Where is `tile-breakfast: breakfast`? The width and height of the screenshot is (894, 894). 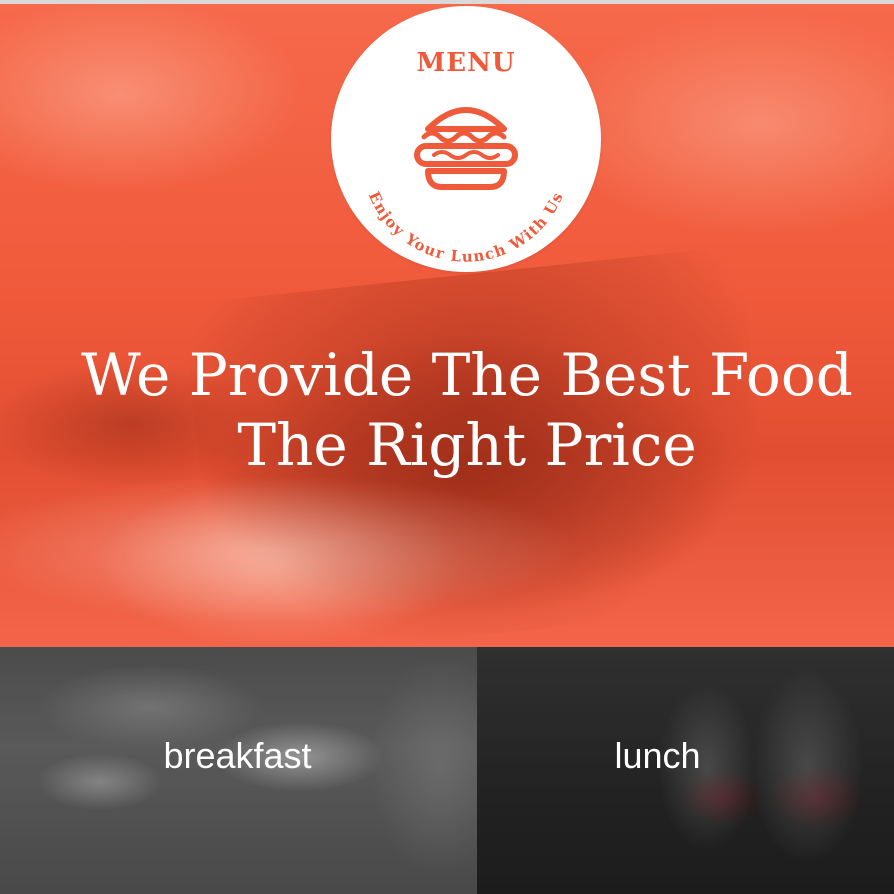
tile-breakfast: breakfast is located at coordinates (238, 770).